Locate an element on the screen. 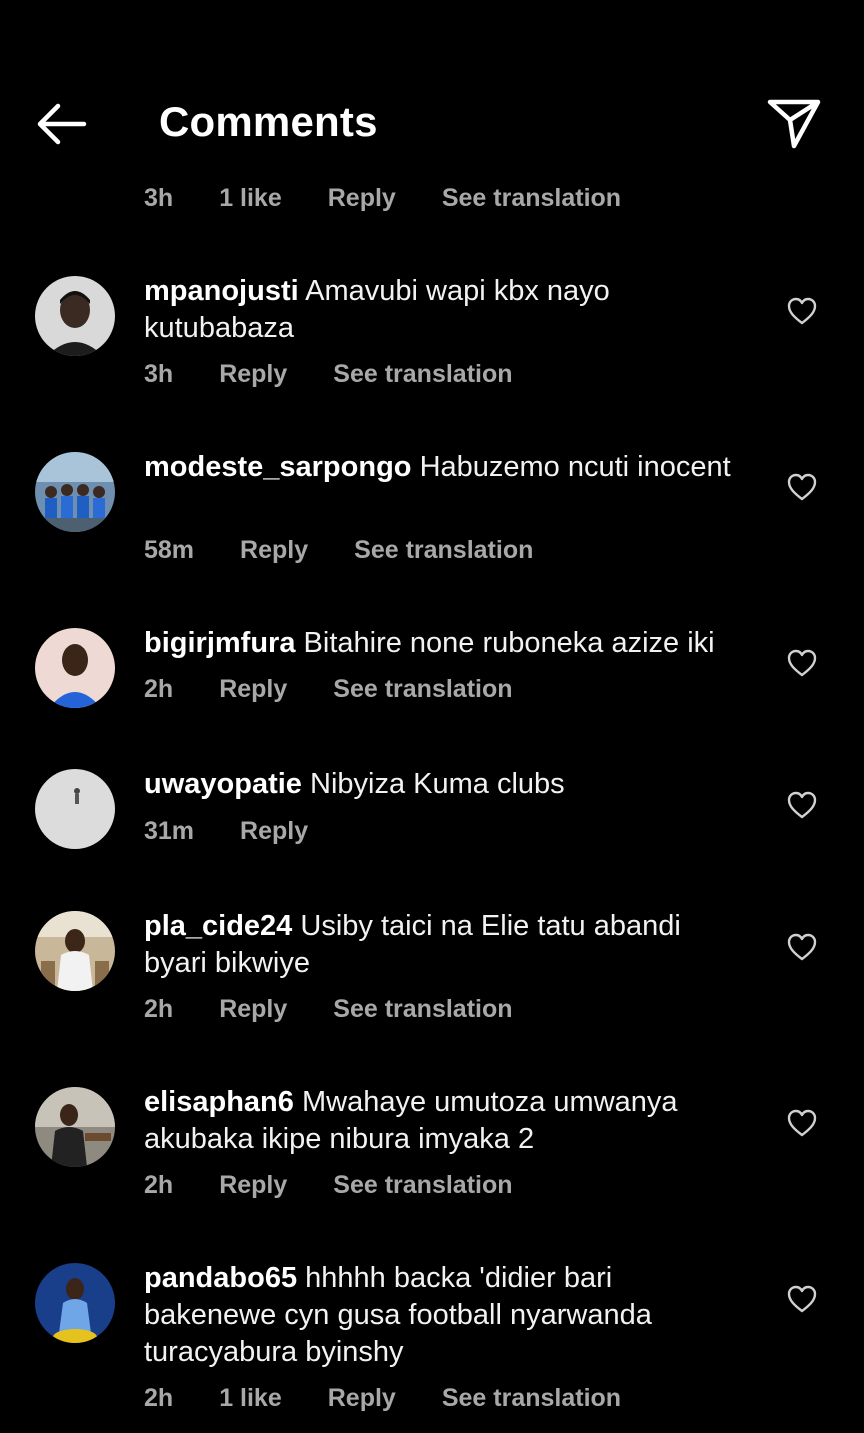  comment-username: elisaphan6 is located at coordinates (219, 1102).